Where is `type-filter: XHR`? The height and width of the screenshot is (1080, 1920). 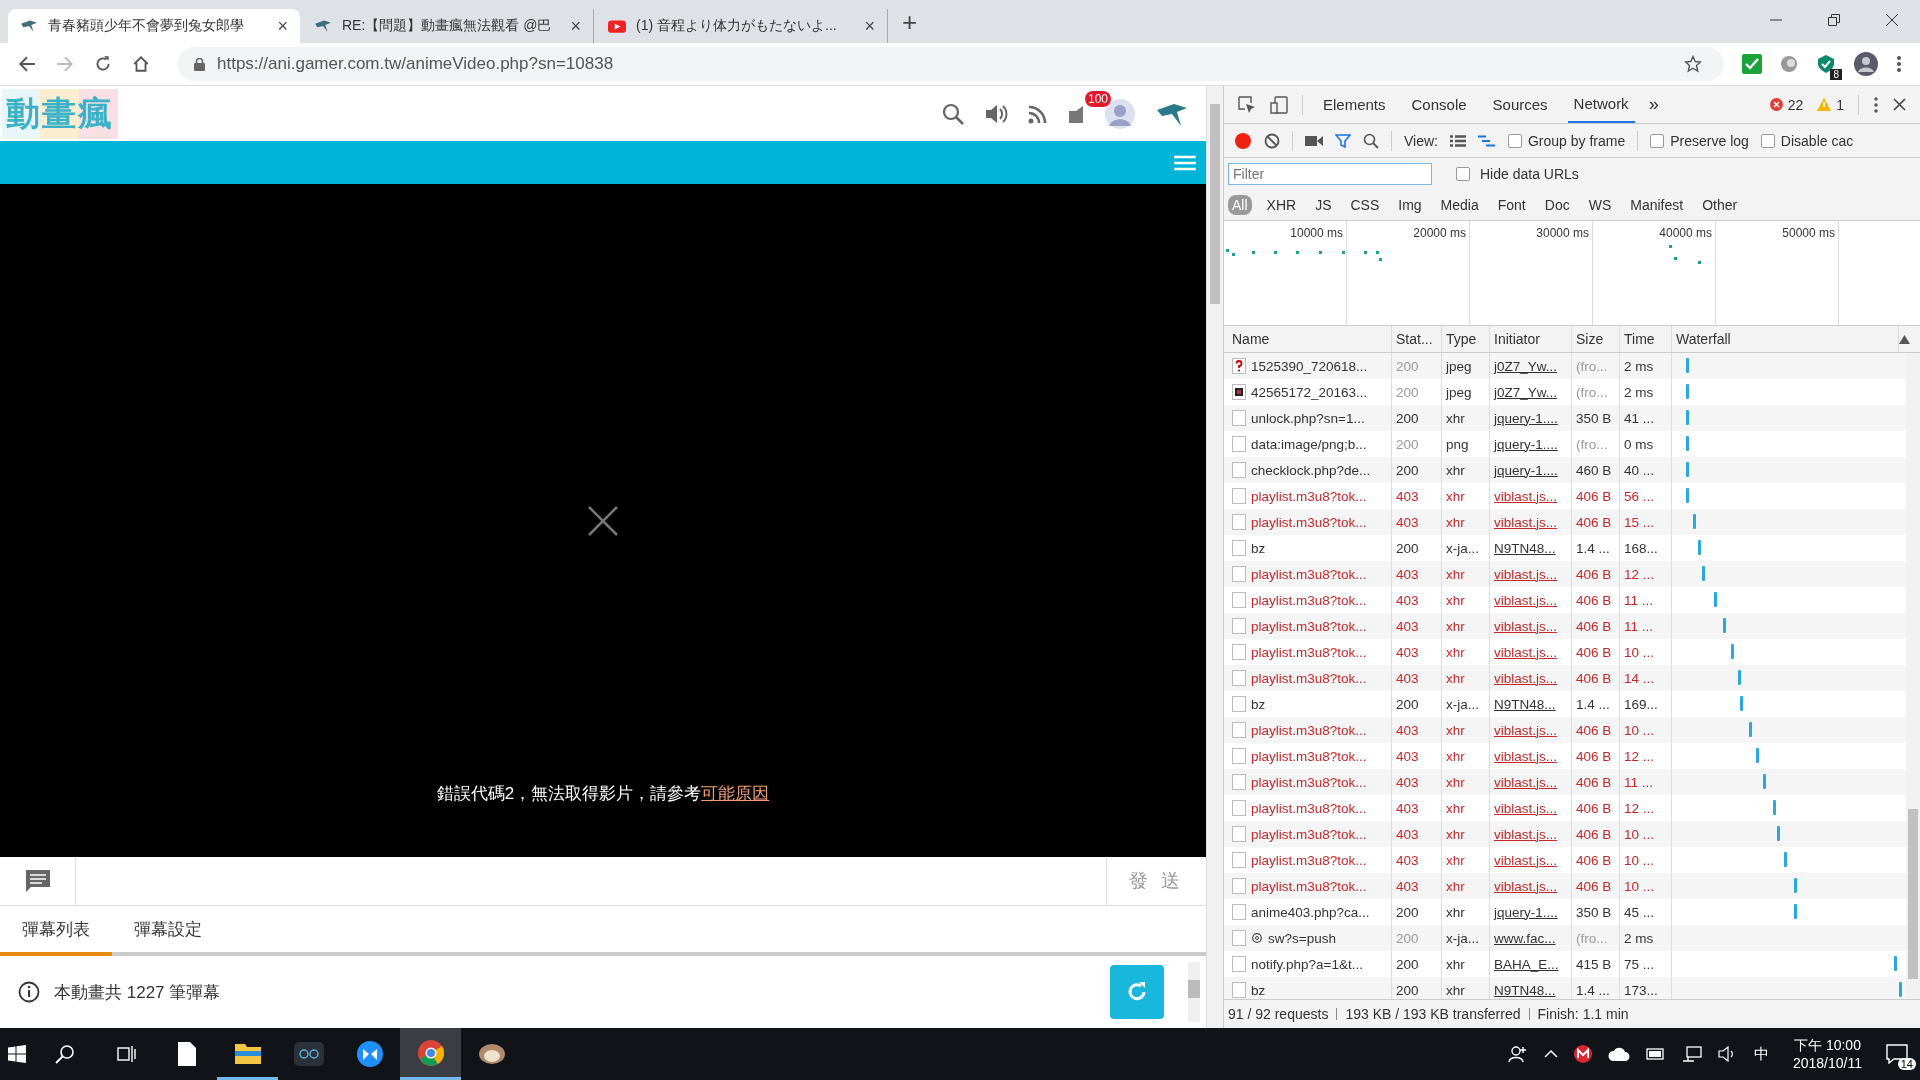
type-filter: XHR is located at coordinates (1281, 205).